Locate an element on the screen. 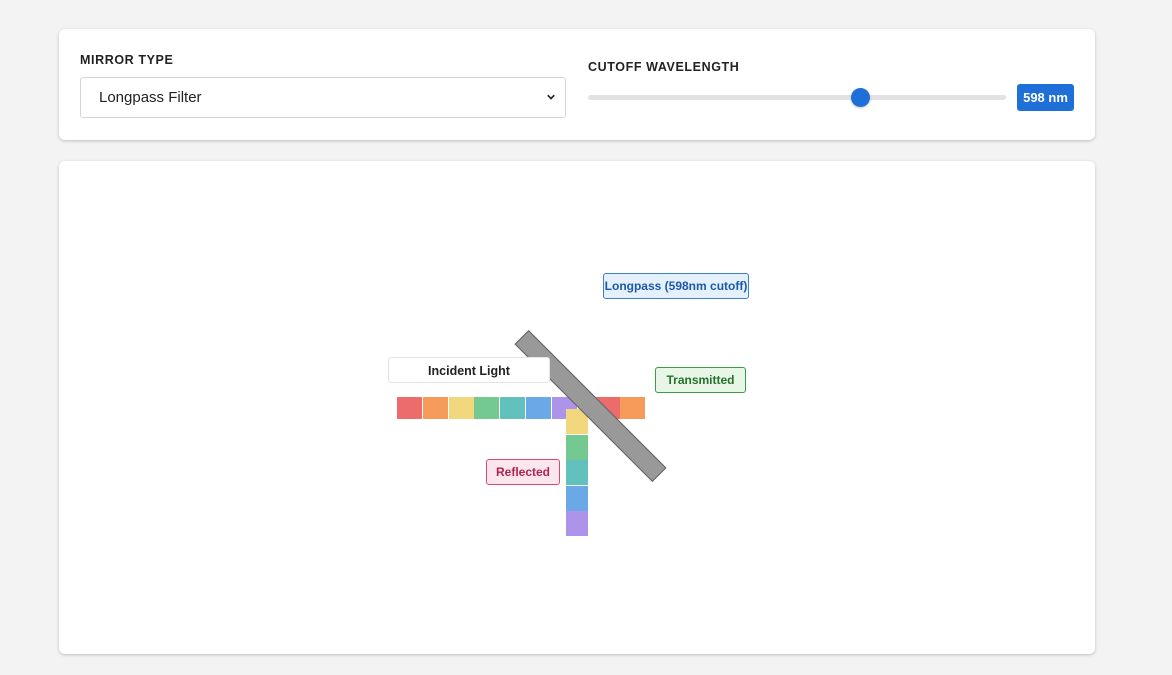 This screenshot has height=675, width=1172. cutoff-wavelength-slider is located at coordinates (797, 98).